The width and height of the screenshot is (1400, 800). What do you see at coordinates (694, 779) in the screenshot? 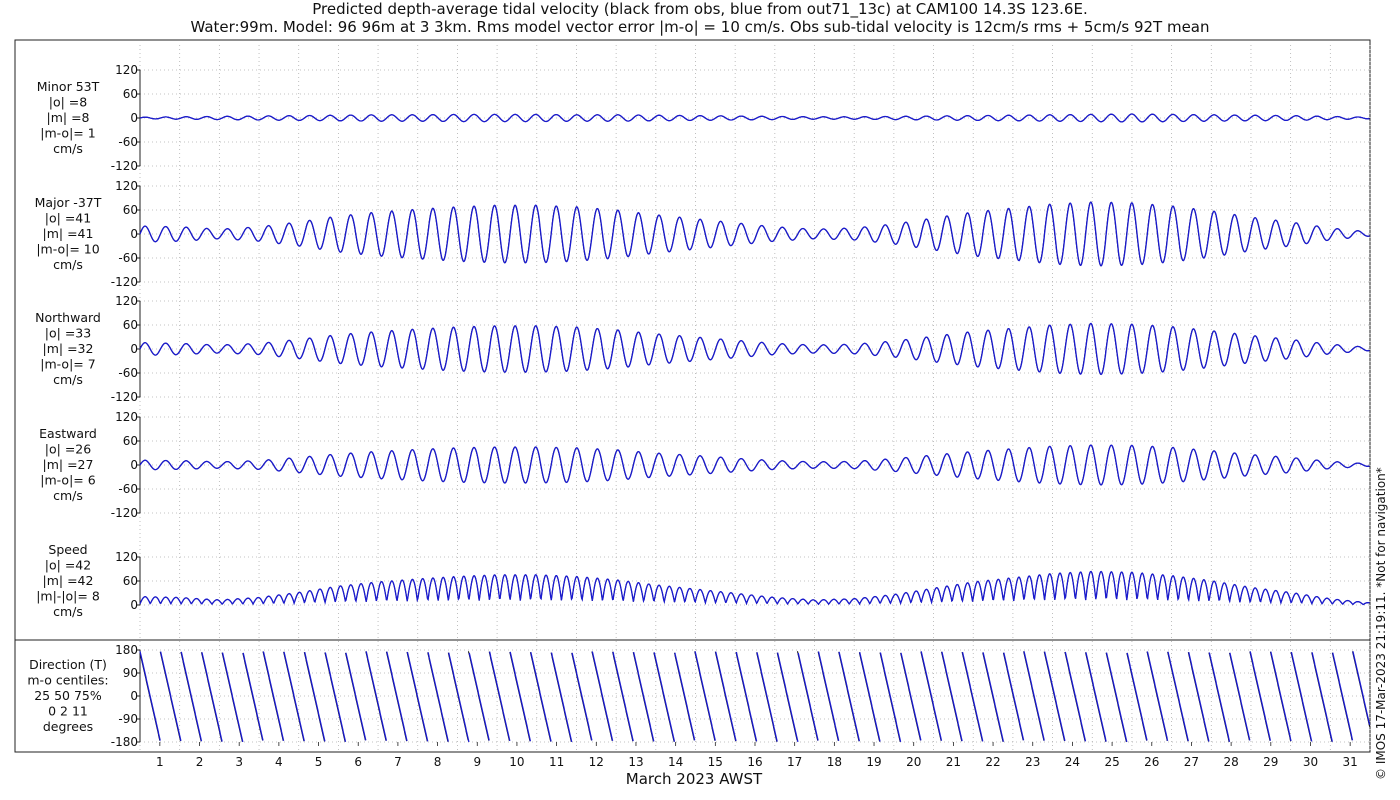
I see `x-axis-label: March 2023 AWST` at bounding box center [694, 779].